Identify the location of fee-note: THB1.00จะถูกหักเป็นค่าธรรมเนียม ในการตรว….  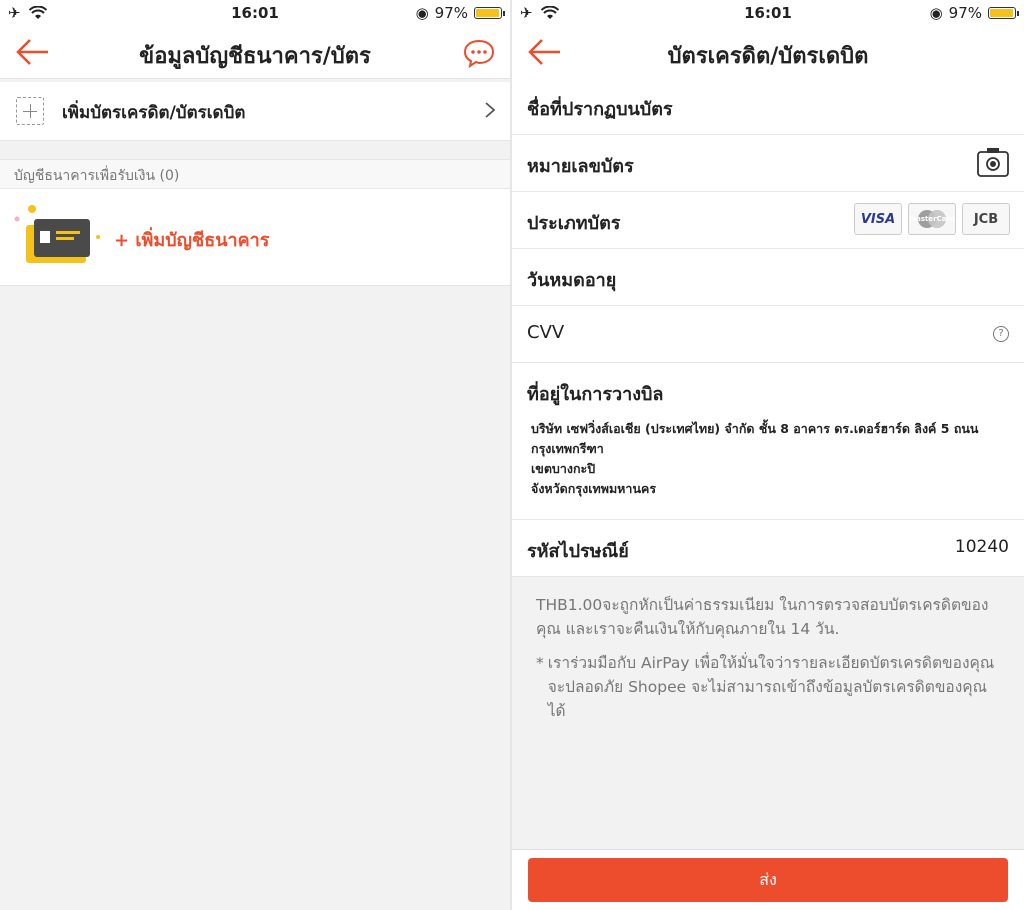
(762, 617).